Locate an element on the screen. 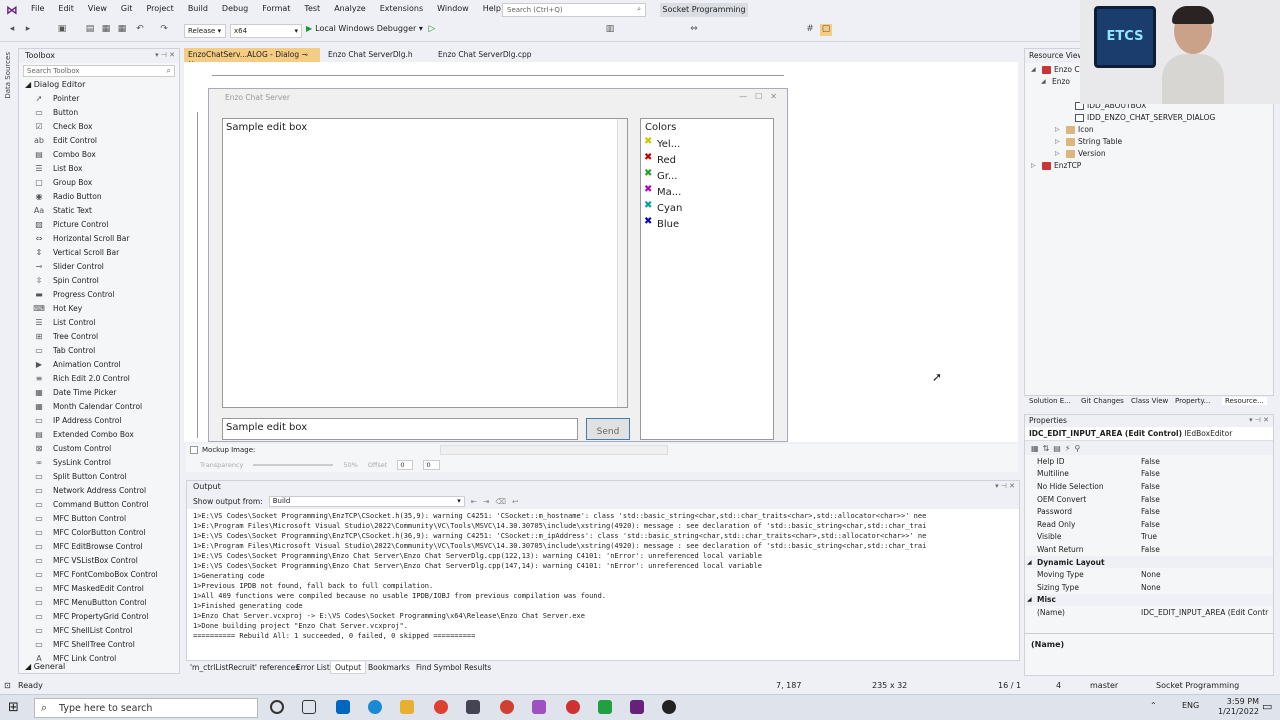 The height and width of the screenshot is (720, 1280). toolbox-item: ▶ Animation Control is located at coordinates (99, 364).